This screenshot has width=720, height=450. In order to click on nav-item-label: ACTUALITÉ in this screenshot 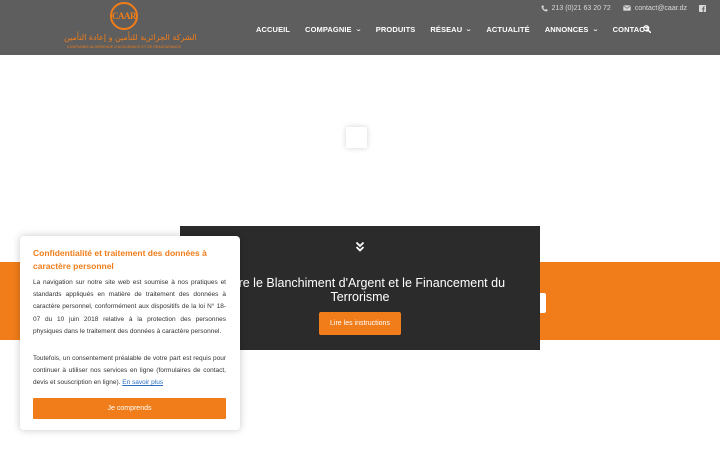, I will do `click(508, 29)`.